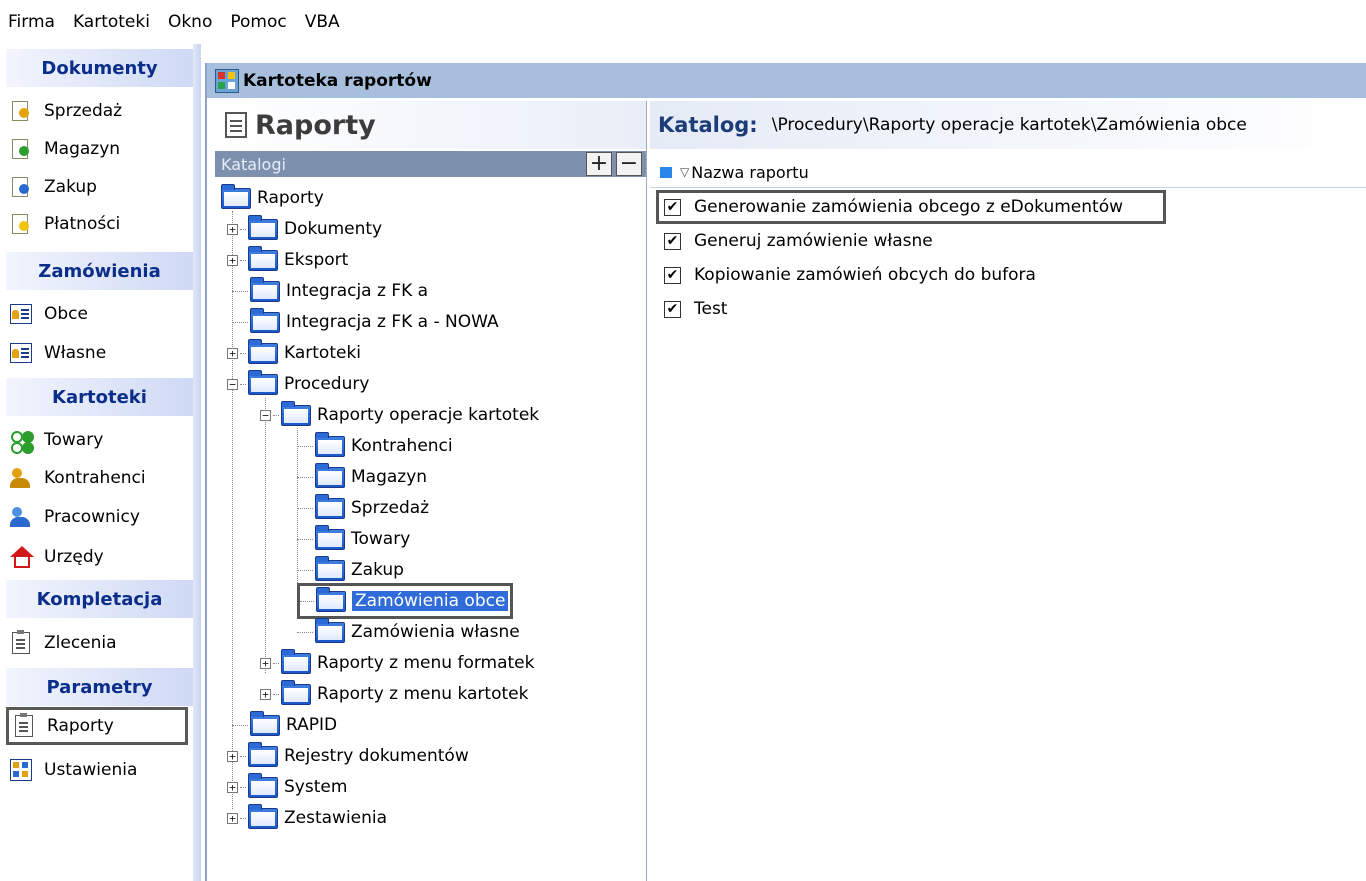  Describe the element at coordinates (1008, 172) in the screenshot. I see `column-header-nazwa: ▽ Nazwa raportu` at that location.